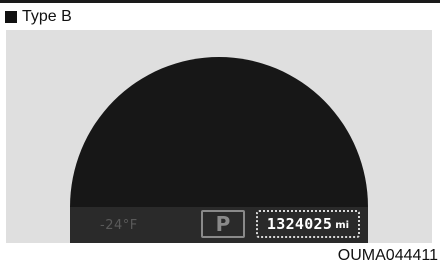 The width and height of the screenshot is (440, 268). I want to click on odometer-unit: mi, so click(342, 225).